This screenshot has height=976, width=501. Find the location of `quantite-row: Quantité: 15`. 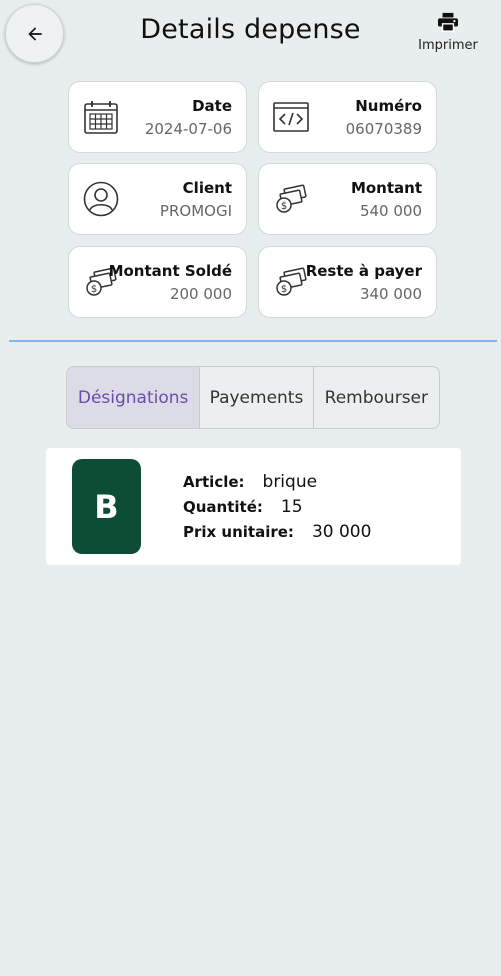

quantite-row: Quantité: 15 is located at coordinates (243, 507).